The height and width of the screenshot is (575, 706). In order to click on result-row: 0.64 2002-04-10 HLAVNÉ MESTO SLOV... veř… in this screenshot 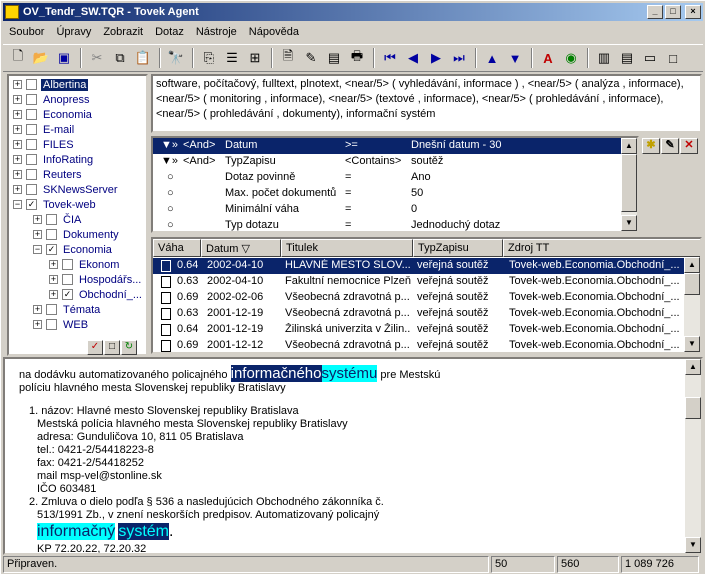, I will do `click(418, 266)`.